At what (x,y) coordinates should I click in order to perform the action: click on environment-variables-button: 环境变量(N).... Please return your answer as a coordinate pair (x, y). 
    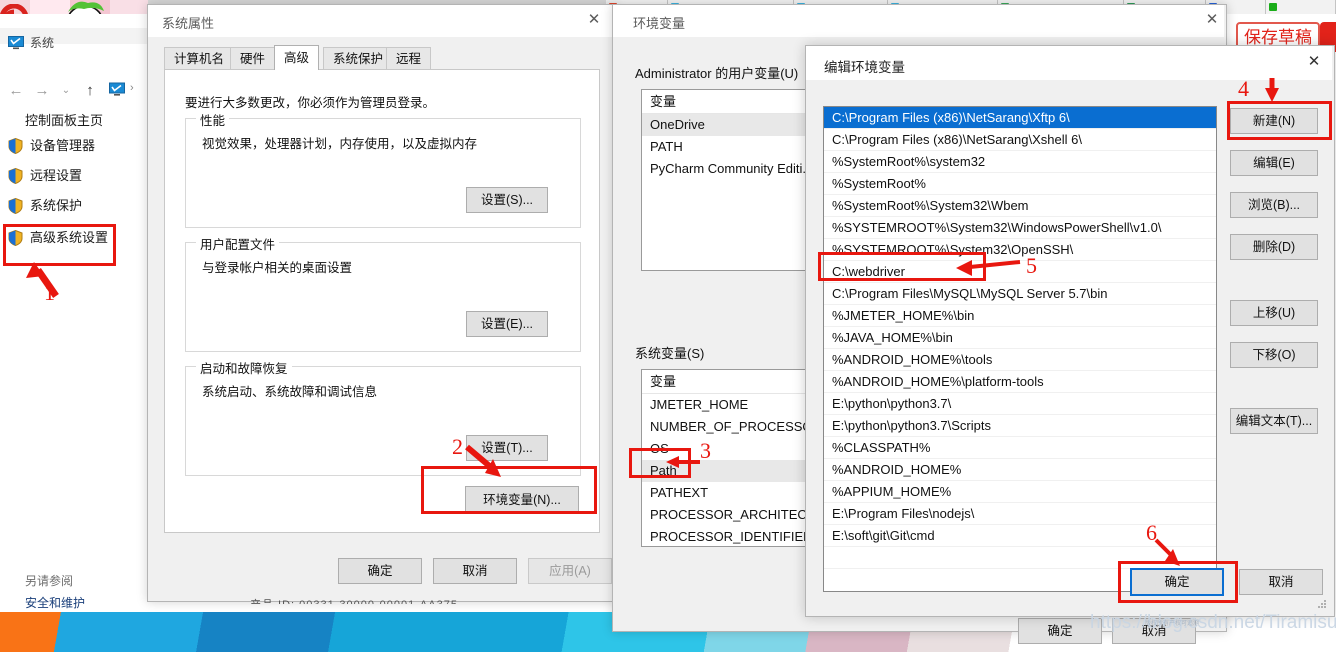
    Looking at the image, I should click on (522, 500).